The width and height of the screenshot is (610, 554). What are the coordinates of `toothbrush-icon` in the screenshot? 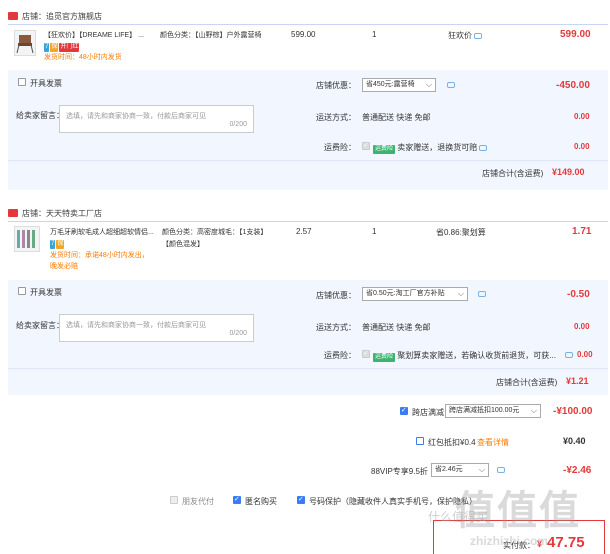 It's located at (26, 239).